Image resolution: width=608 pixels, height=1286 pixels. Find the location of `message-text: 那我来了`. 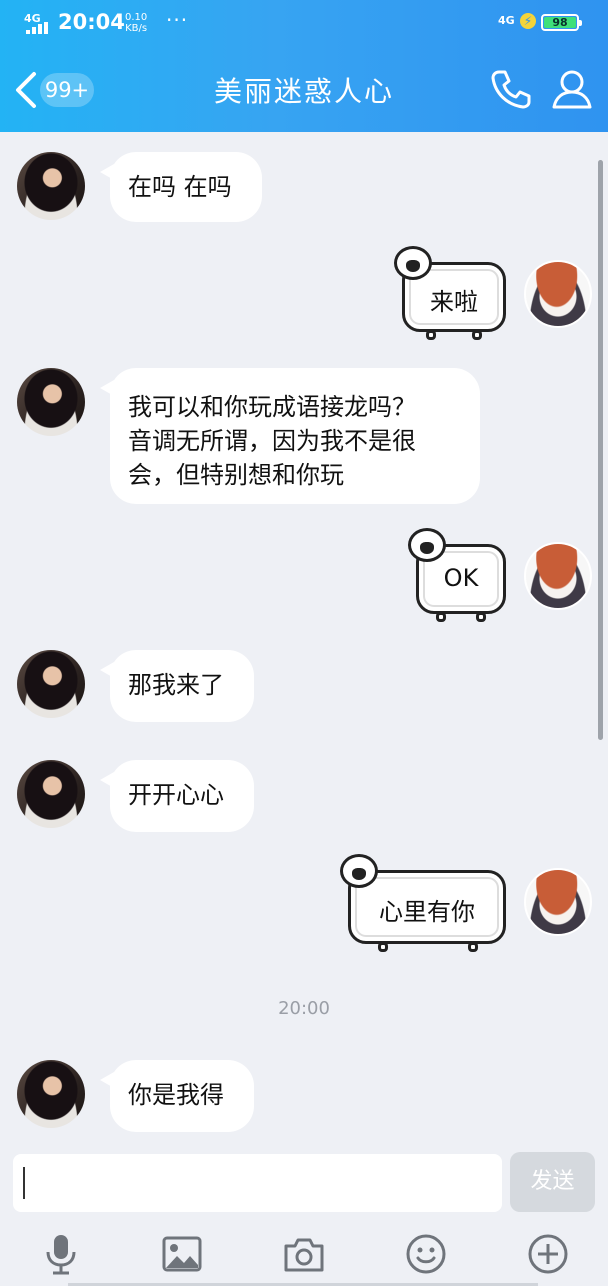

message-text: 那我来了 is located at coordinates (176, 685).